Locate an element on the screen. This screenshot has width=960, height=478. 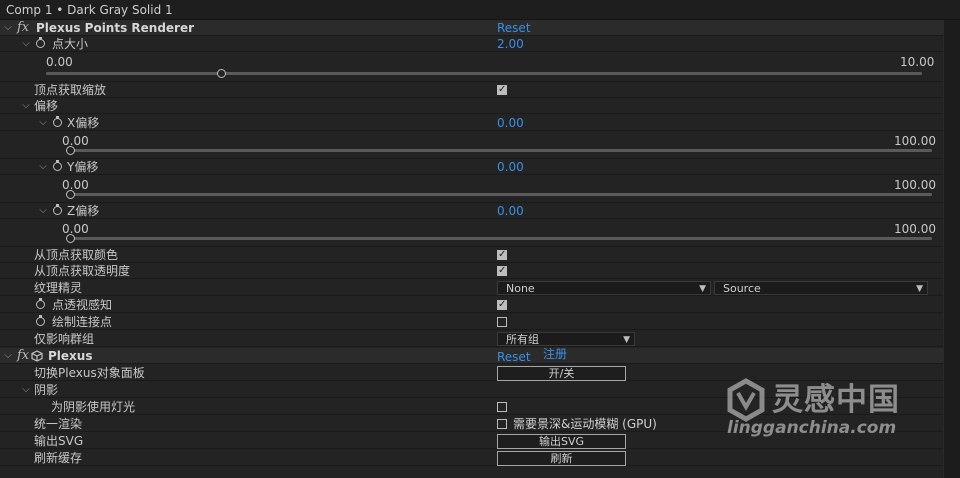
z-offset-slider-track is located at coordinates (499, 238).